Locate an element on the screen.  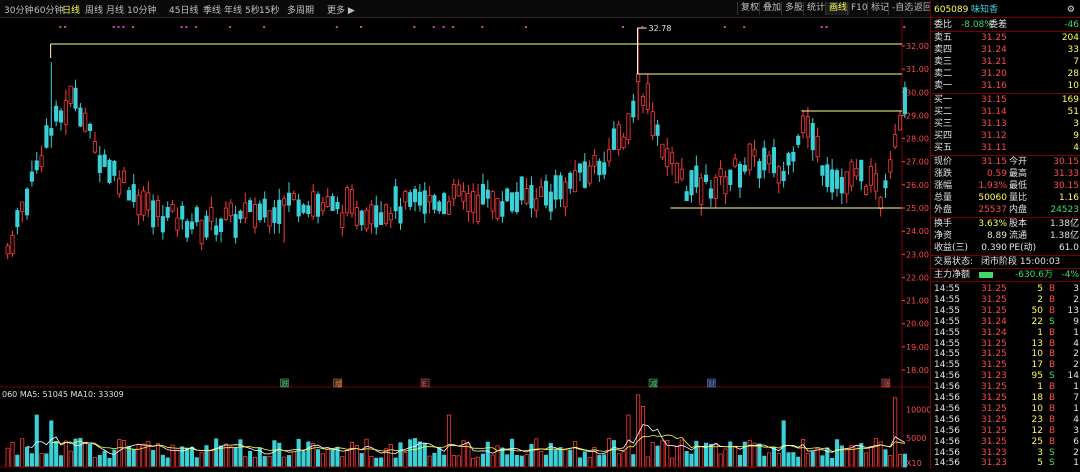
quote-cell: 30.15 is located at coordinates (1066, 162).